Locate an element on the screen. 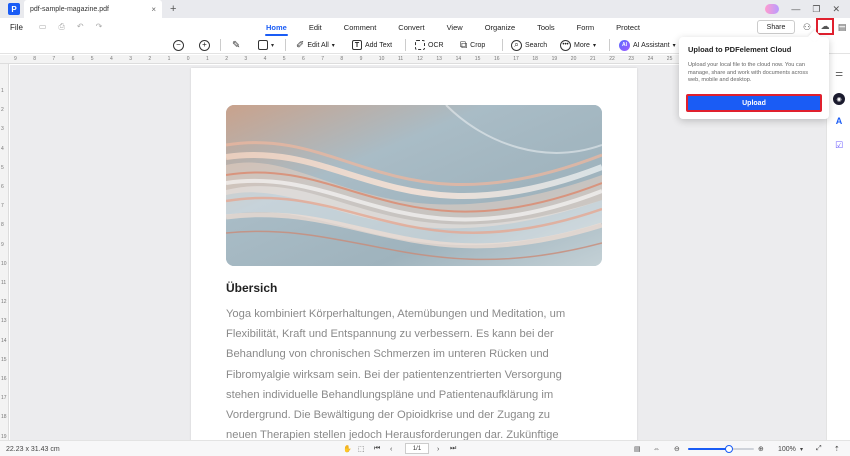 The width and height of the screenshot is (850, 456). tab-home: Home is located at coordinates (276, 27).